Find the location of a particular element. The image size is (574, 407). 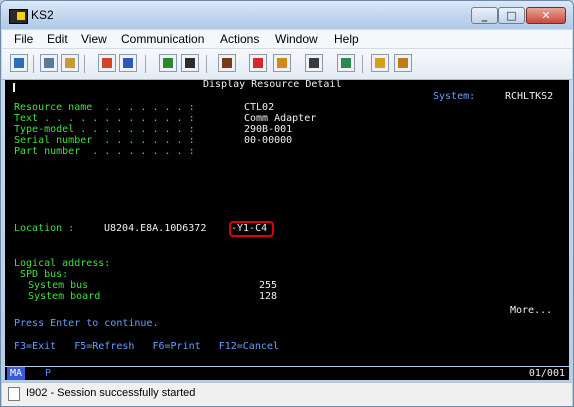

location-label: Location : is located at coordinates (44, 228).